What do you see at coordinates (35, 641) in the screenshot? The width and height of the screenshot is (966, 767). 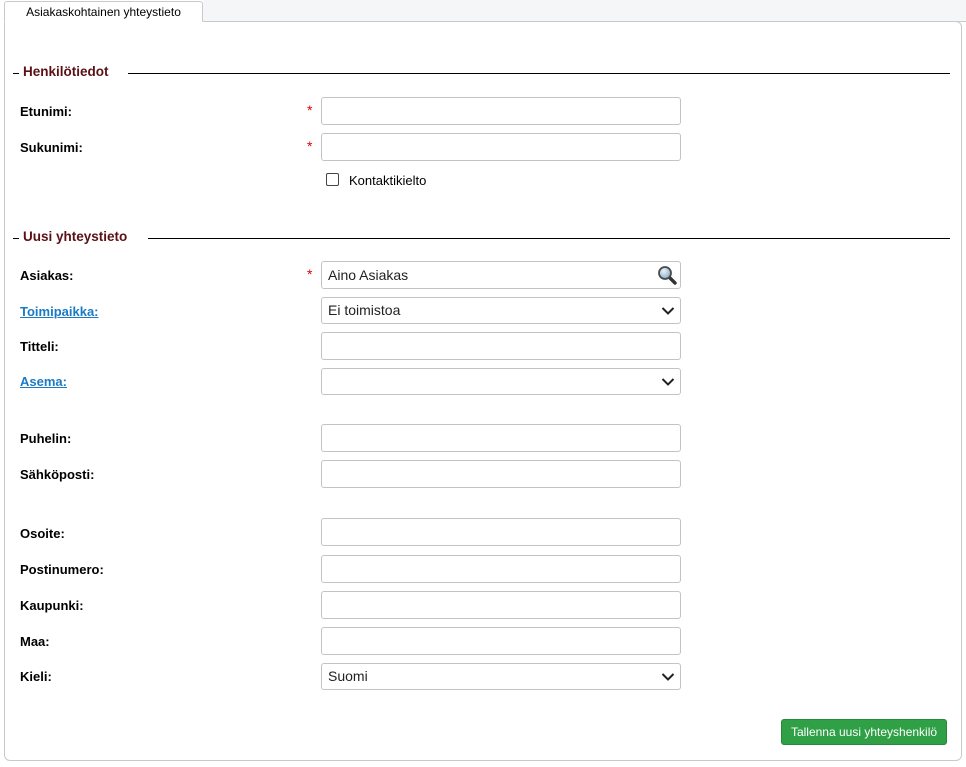 I see `maa-label: Maa:` at bounding box center [35, 641].